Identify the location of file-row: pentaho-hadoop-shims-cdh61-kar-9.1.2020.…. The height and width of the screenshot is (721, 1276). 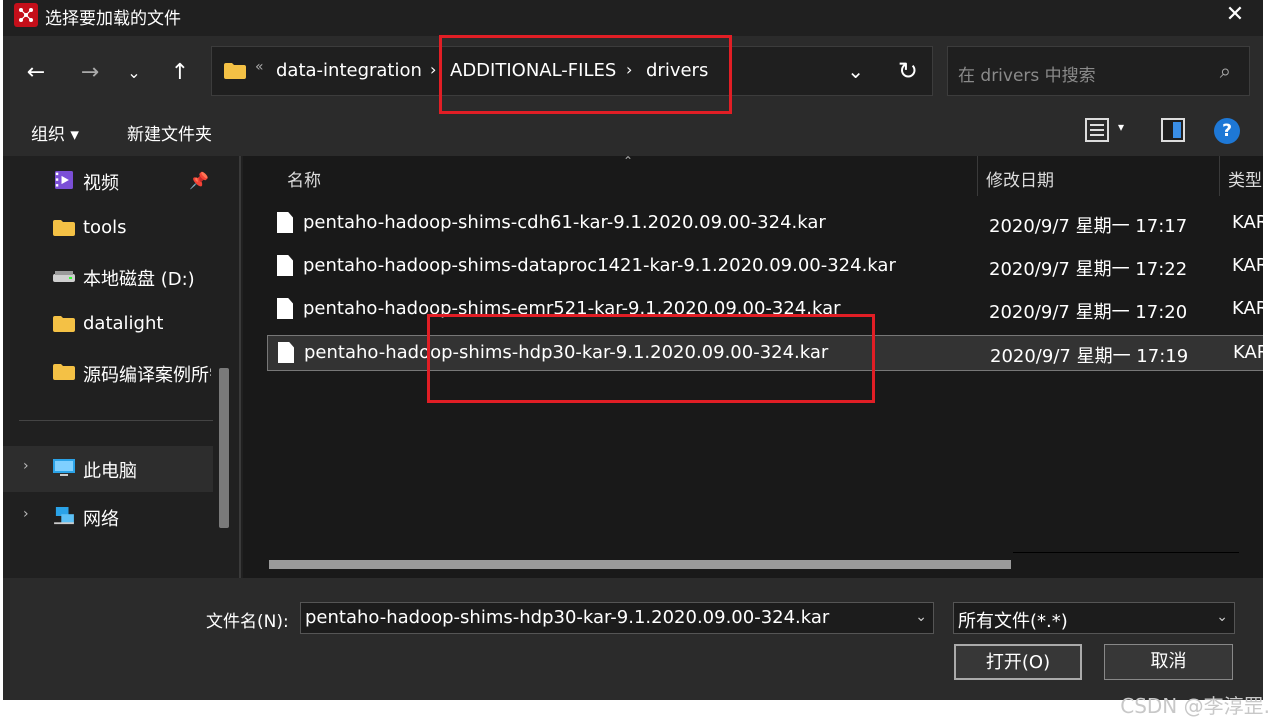
(765, 224).